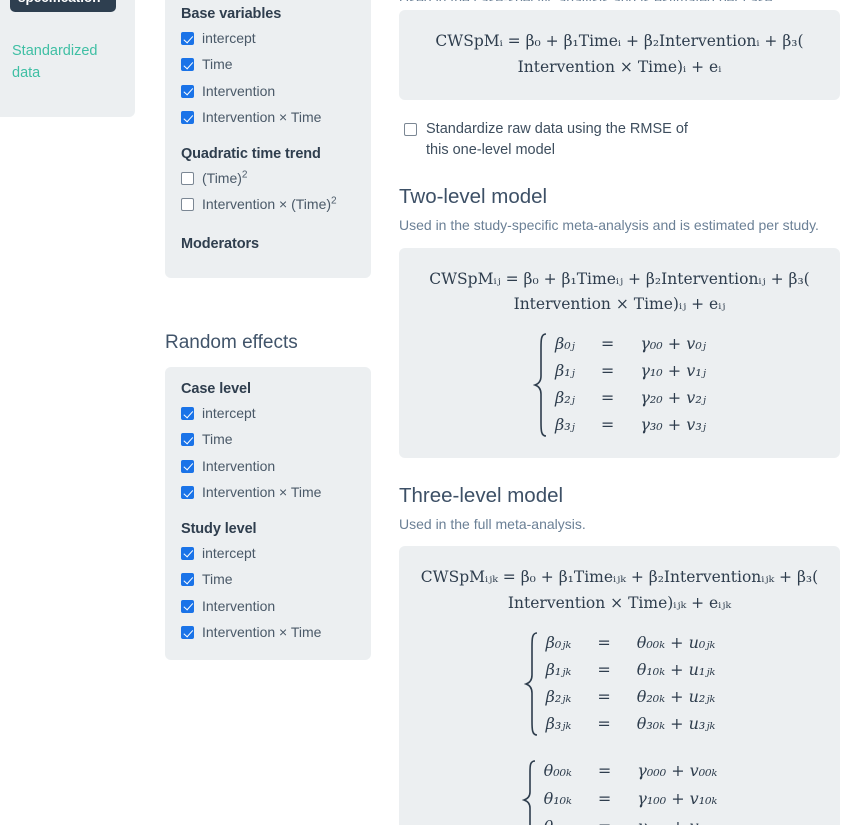  Describe the element at coordinates (268, 439) in the screenshot. I see `checkbox-row-case-time: Time` at that location.